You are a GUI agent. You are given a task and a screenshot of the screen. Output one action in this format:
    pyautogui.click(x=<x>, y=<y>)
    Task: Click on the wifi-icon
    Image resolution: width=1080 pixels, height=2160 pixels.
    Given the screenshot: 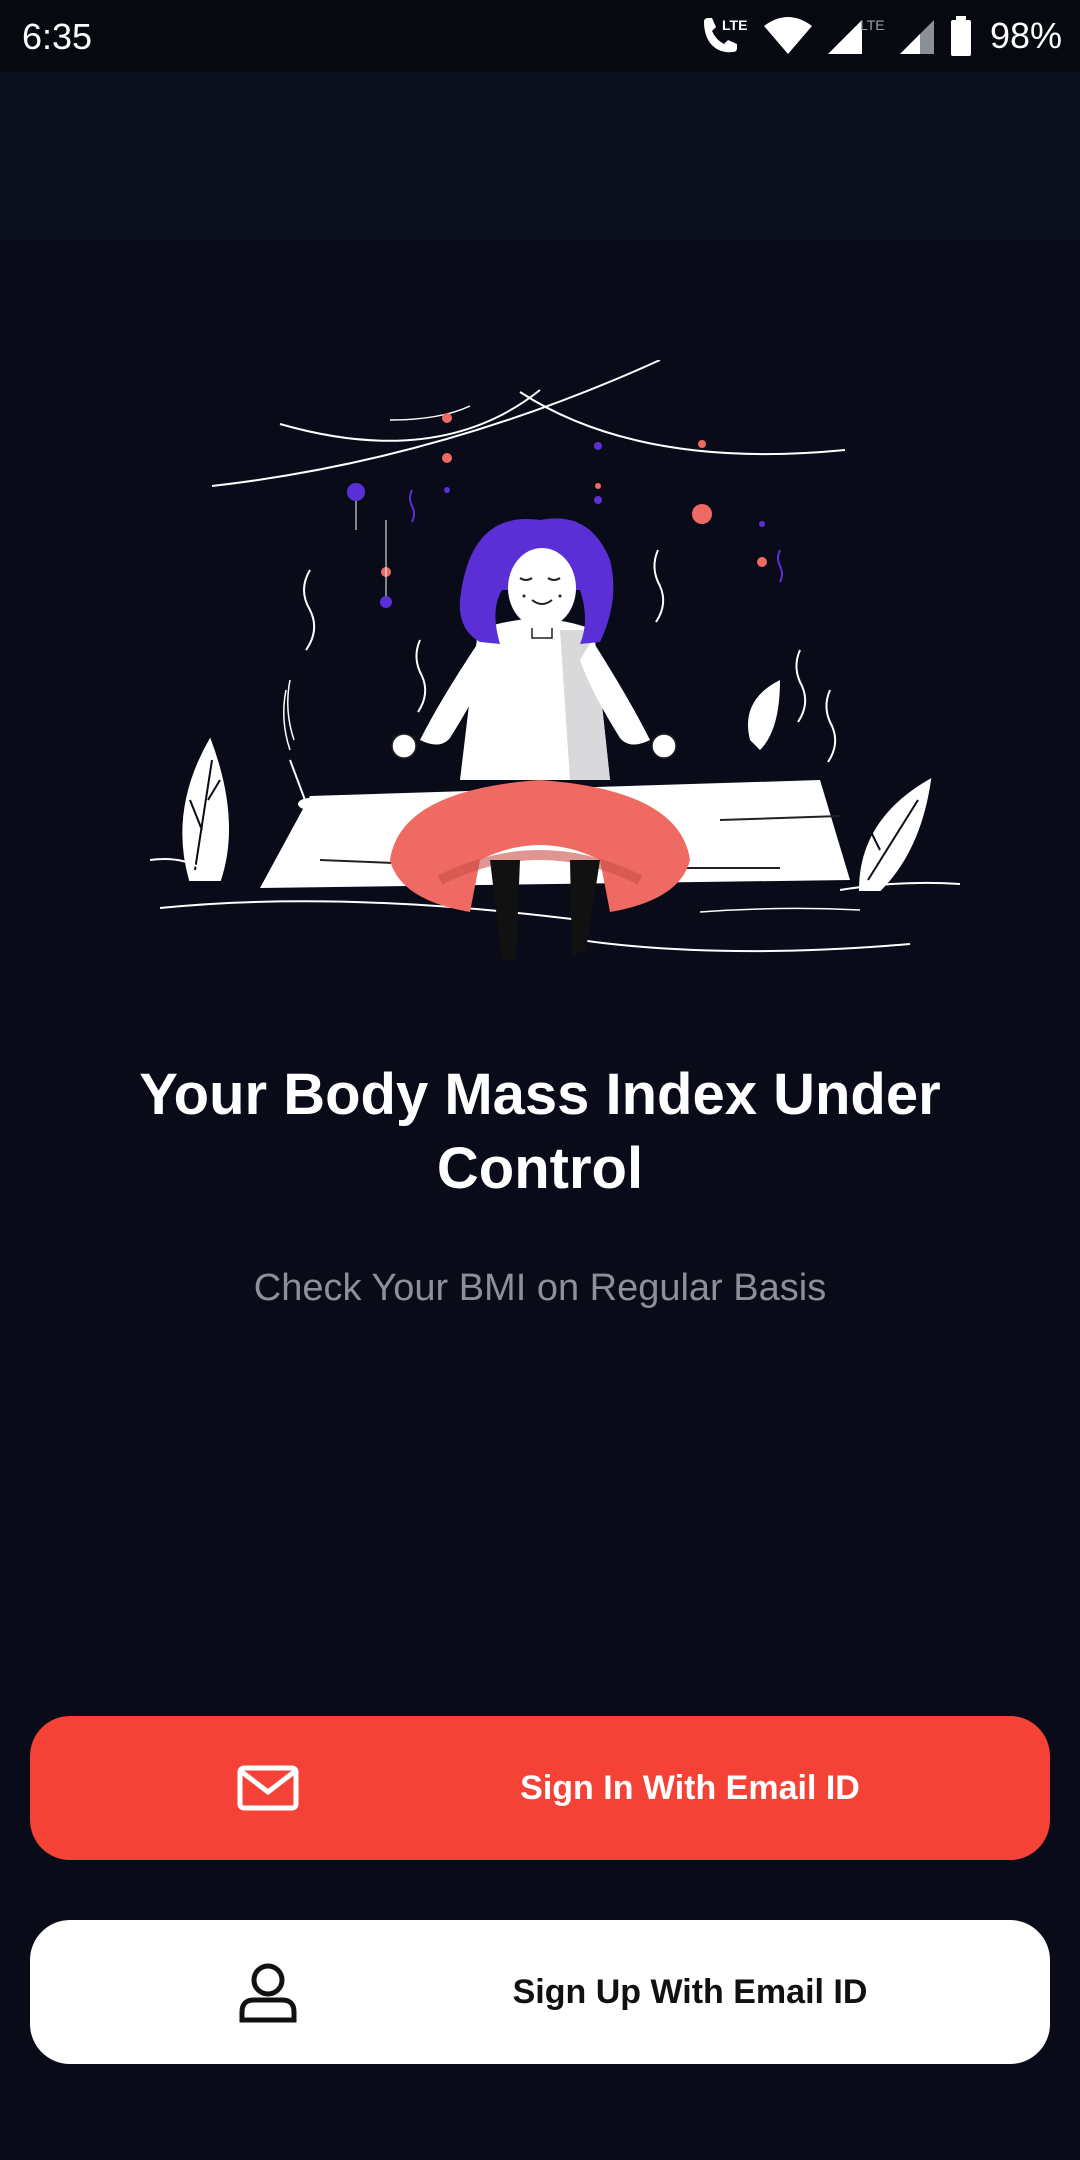 What is the action you would take?
    pyautogui.click(x=787, y=35)
    